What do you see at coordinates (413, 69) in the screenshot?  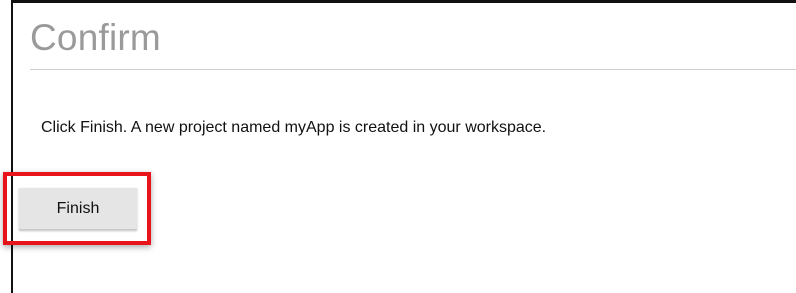 I see `title-divider` at bounding box center [413, 69].